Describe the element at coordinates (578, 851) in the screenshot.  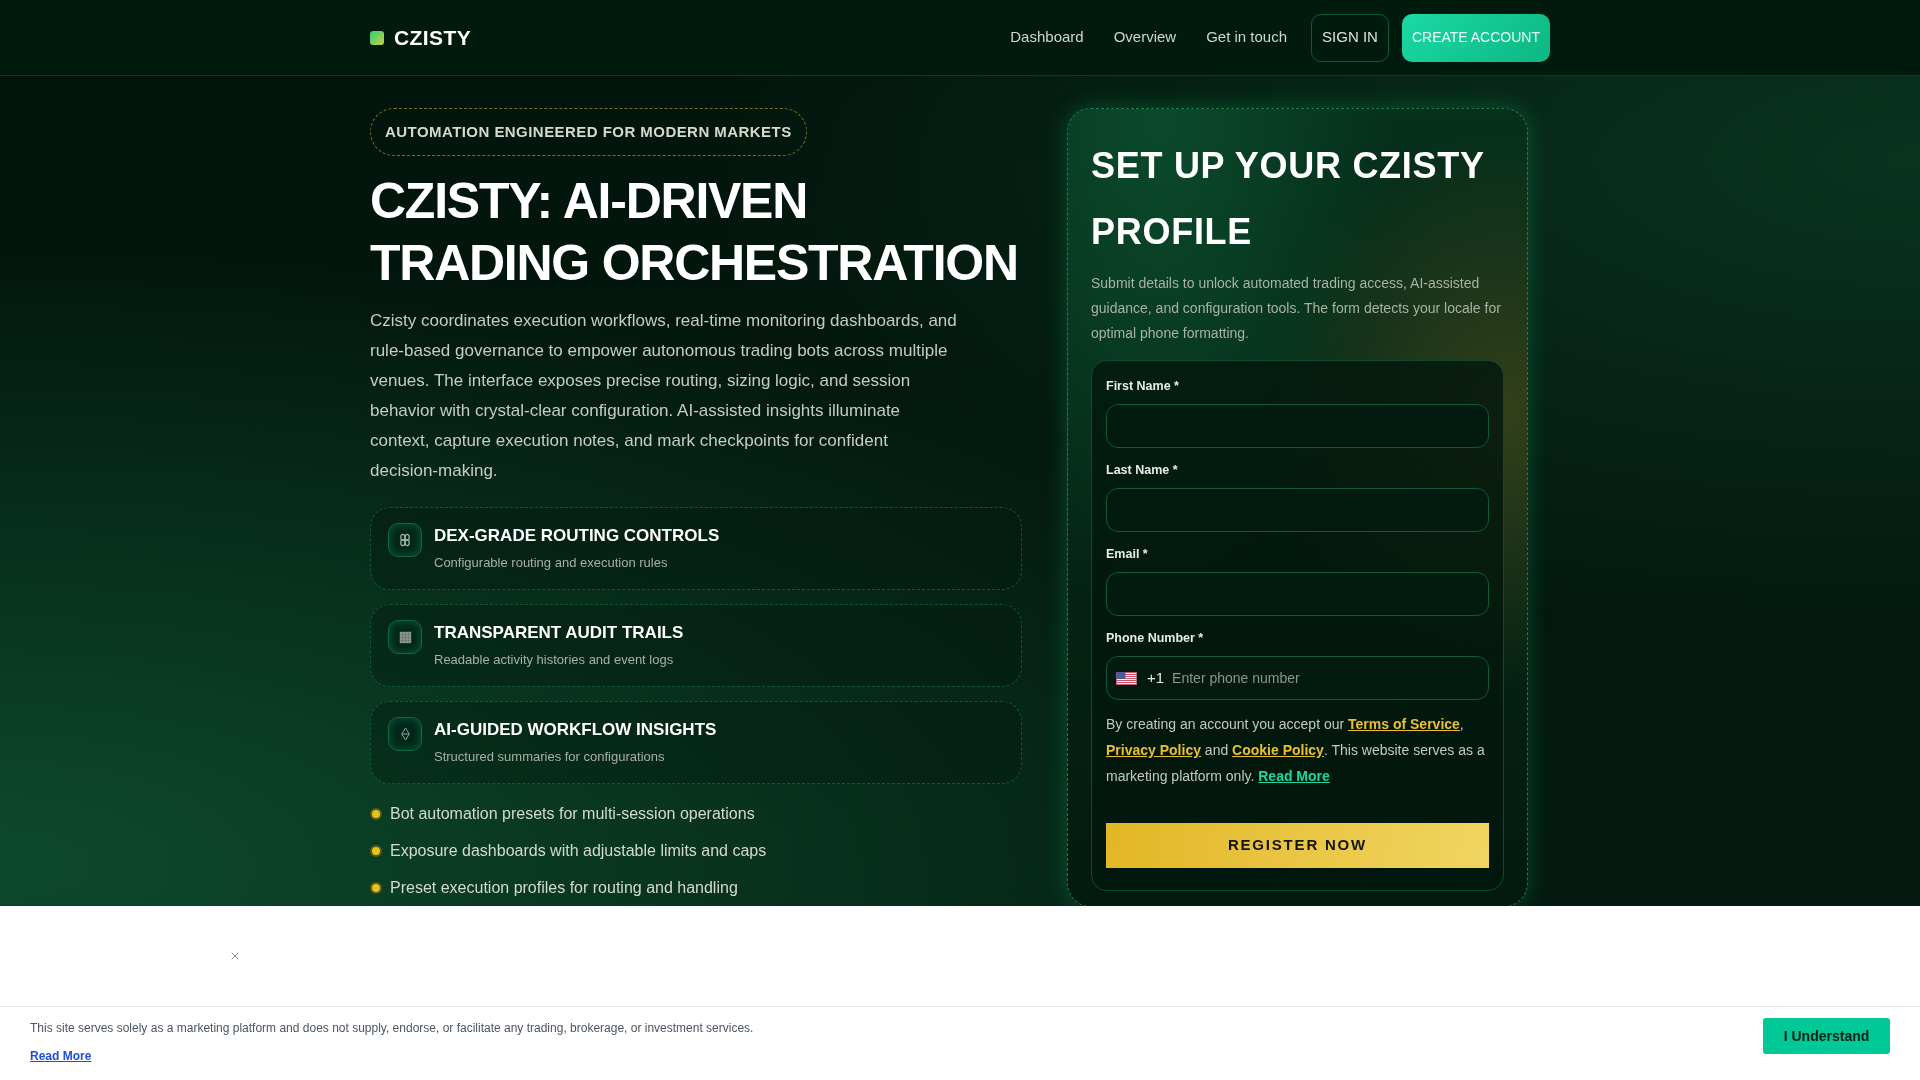
I see `feature-bullet: Exposure dashboards with adjustable limits and caps` at that location.